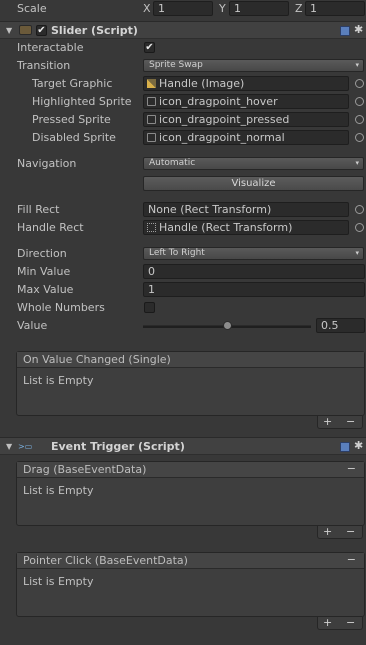  Describe the element at coordinates (44, 271) in the screenshot. I see `min-value-label: Min Value` at that location.